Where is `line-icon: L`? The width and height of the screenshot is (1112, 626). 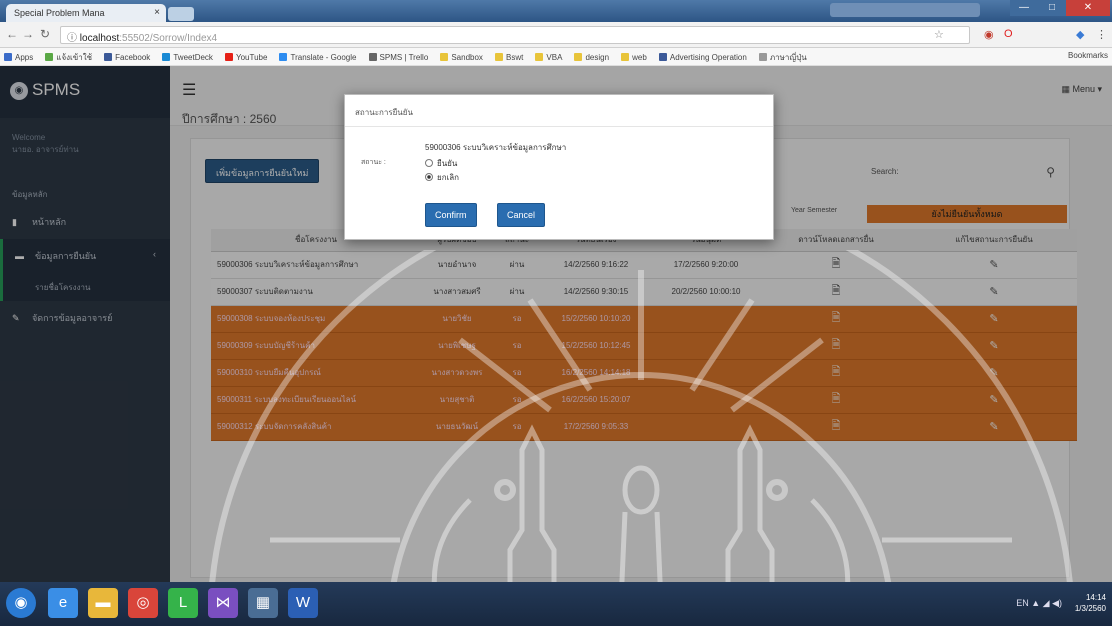 line-icon: L is located at coordinates (183, 603).